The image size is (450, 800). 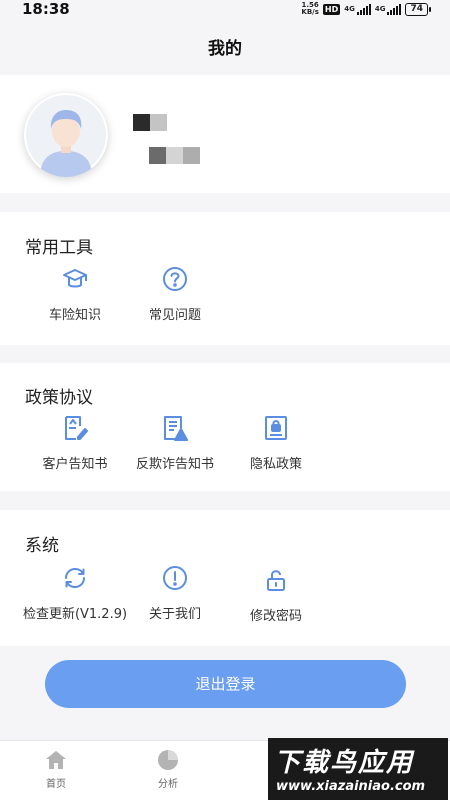 What do you see at coordinates (174, 464) in the screenshot?
I see `tool-label: 反欺诈告知书` at bounding box center [174, 464].